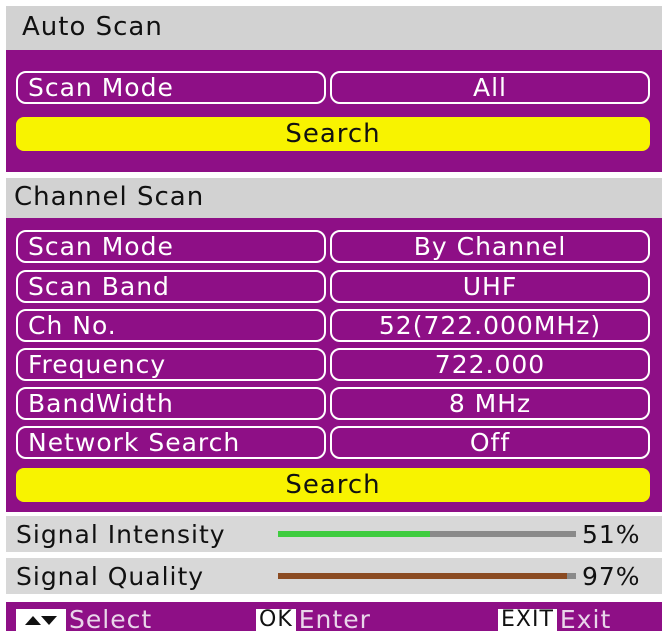  I want to click on auto-scan-mode-row: Scan Mode All, so click(333, 87).